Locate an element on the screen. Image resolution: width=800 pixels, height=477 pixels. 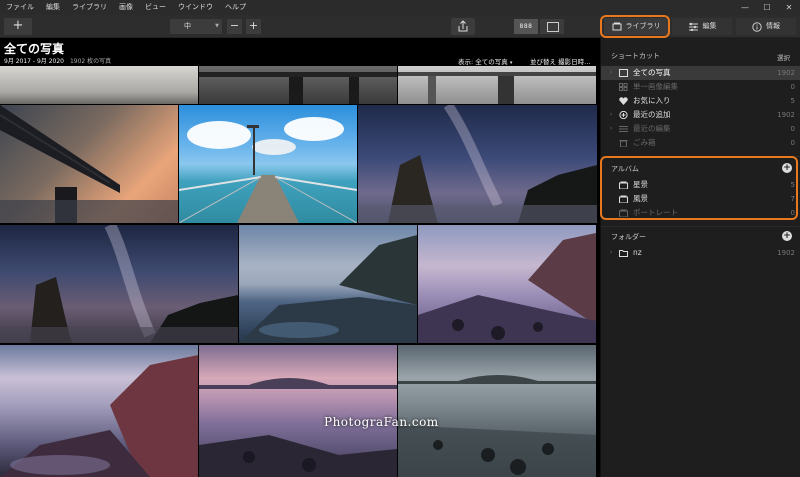
zoom-out-button: − is located at coordinates (234, 26).